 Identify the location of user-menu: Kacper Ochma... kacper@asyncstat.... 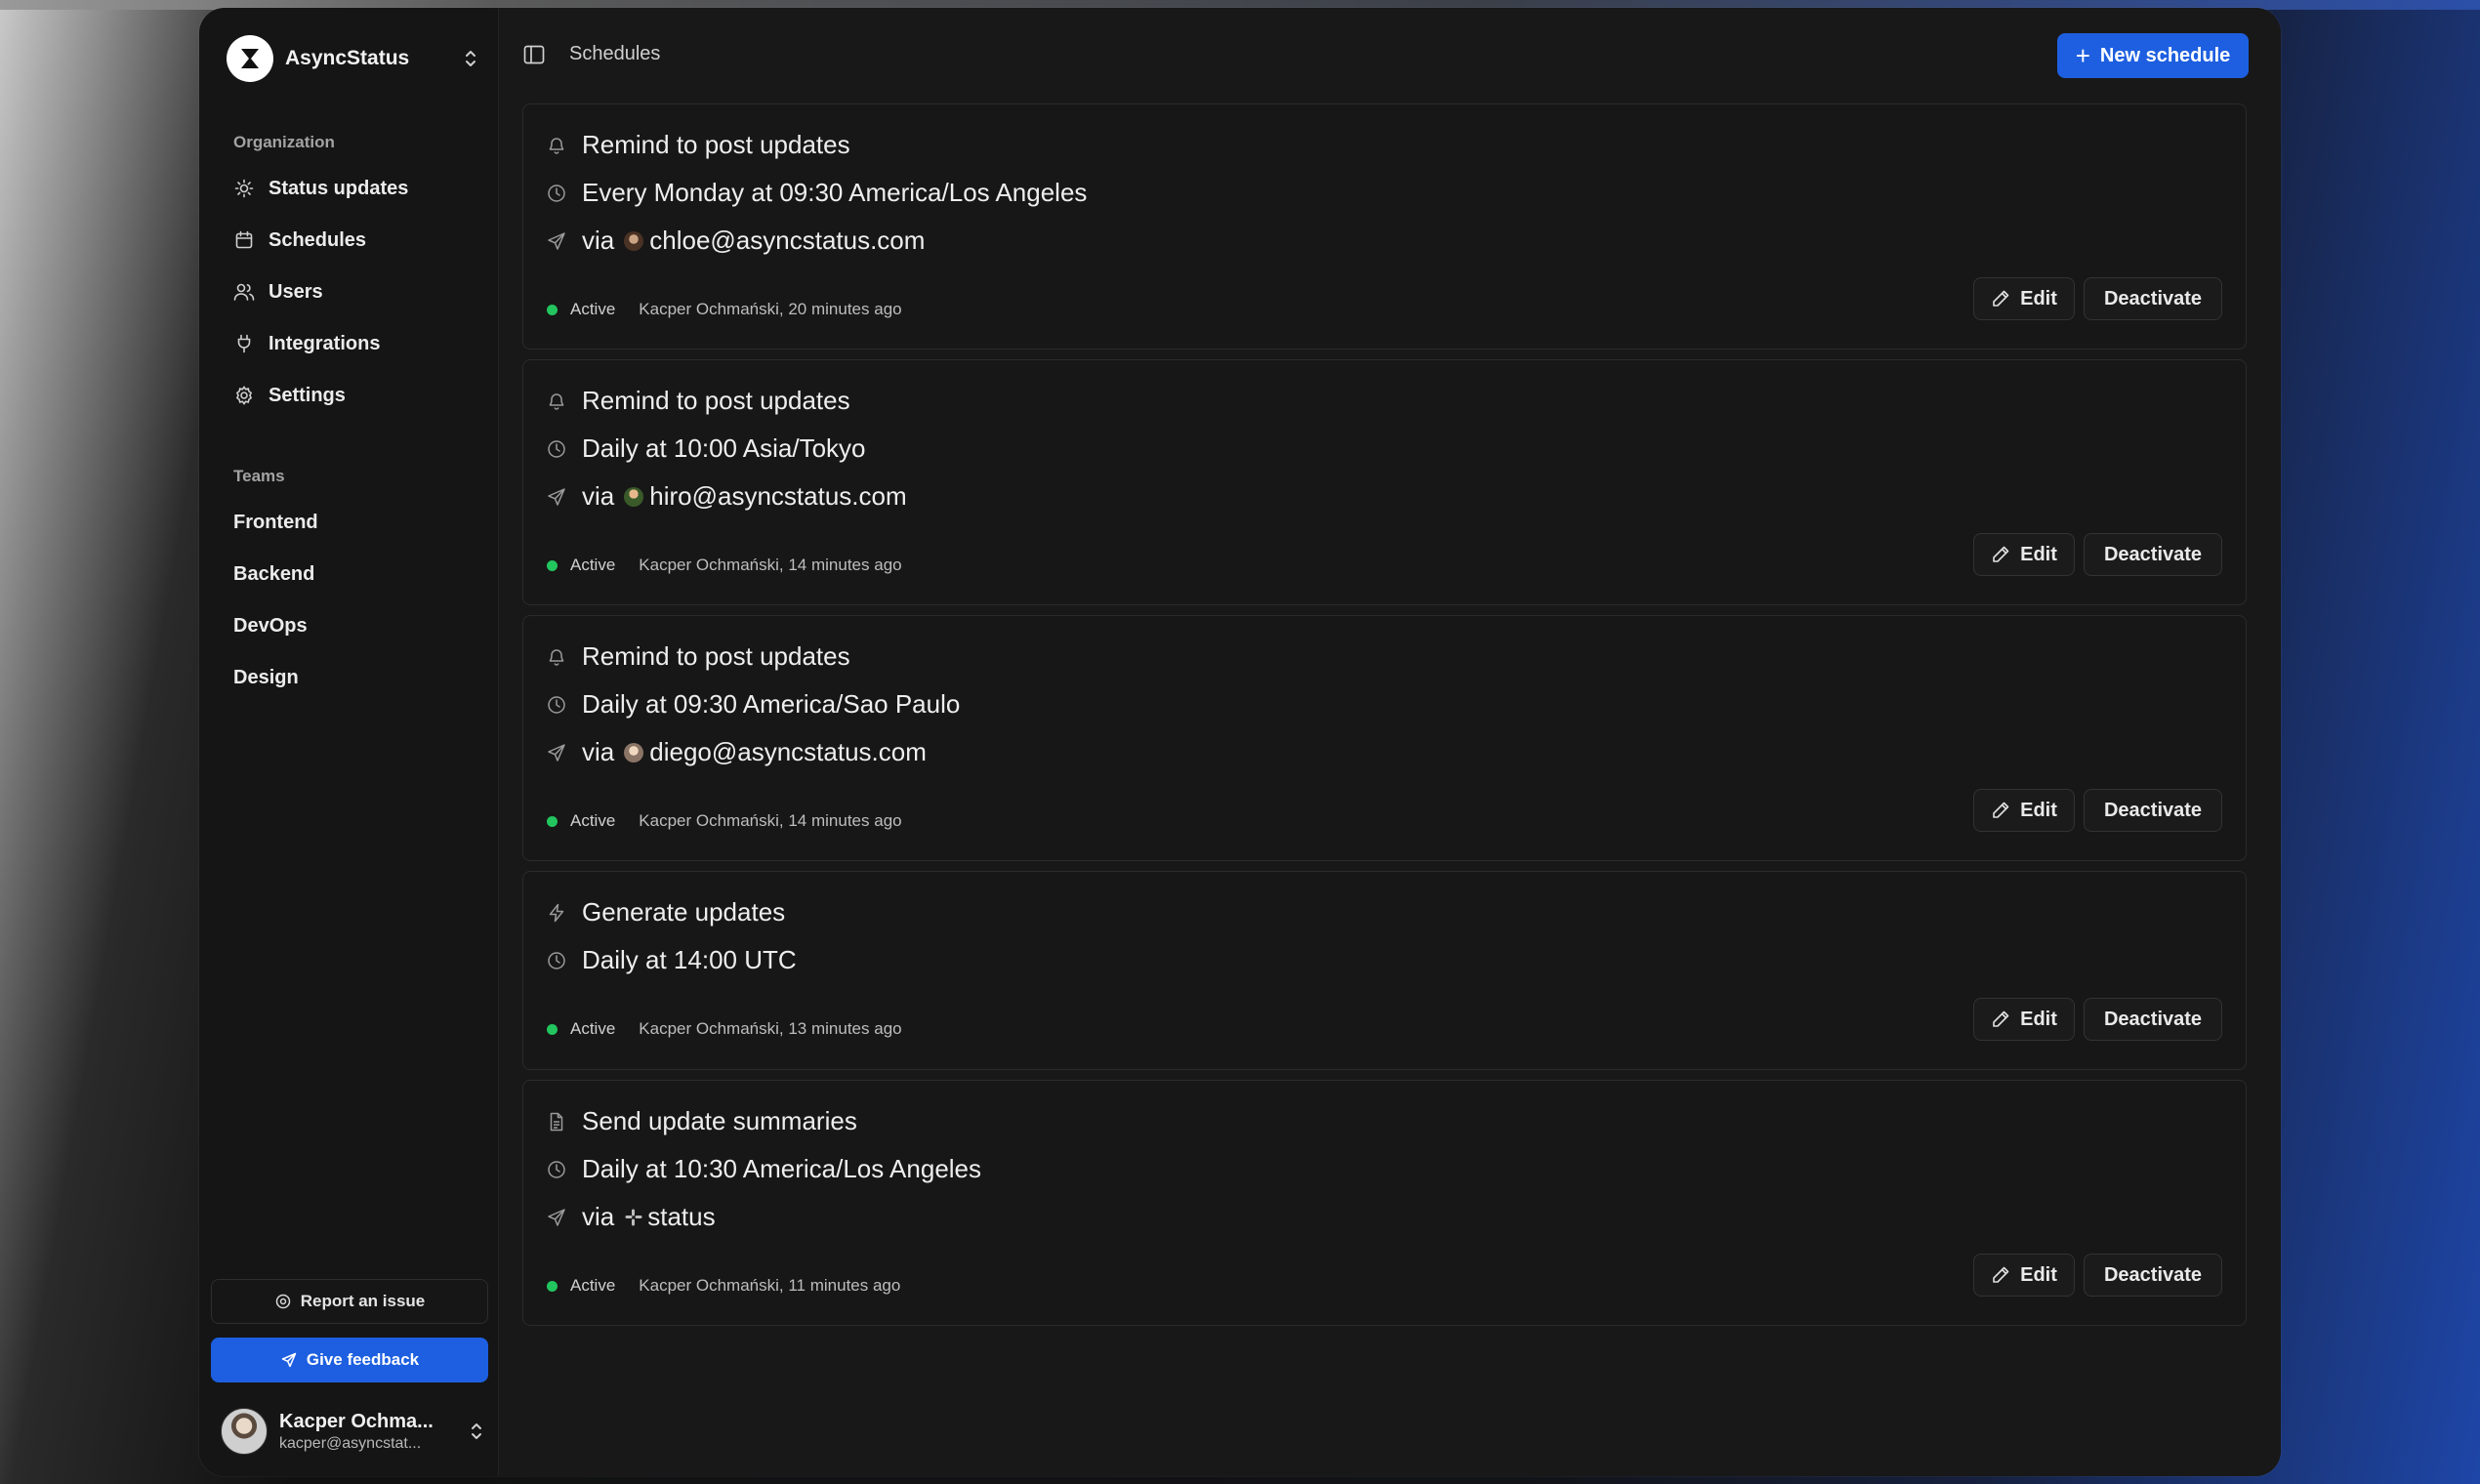
(353, 1432).